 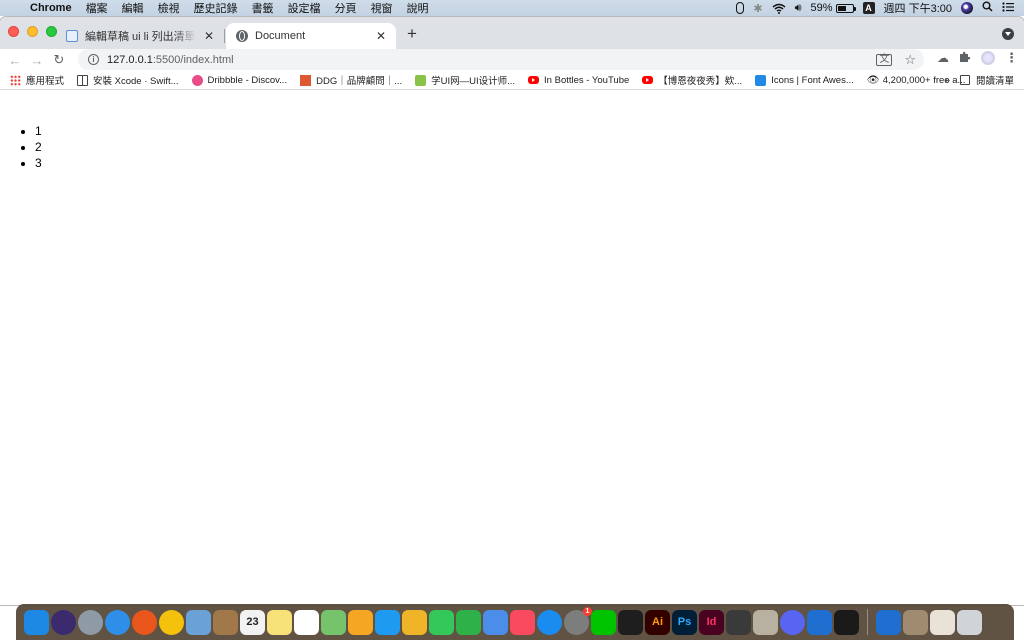 I want to click on figma-icon, so click(x=630, y=622).